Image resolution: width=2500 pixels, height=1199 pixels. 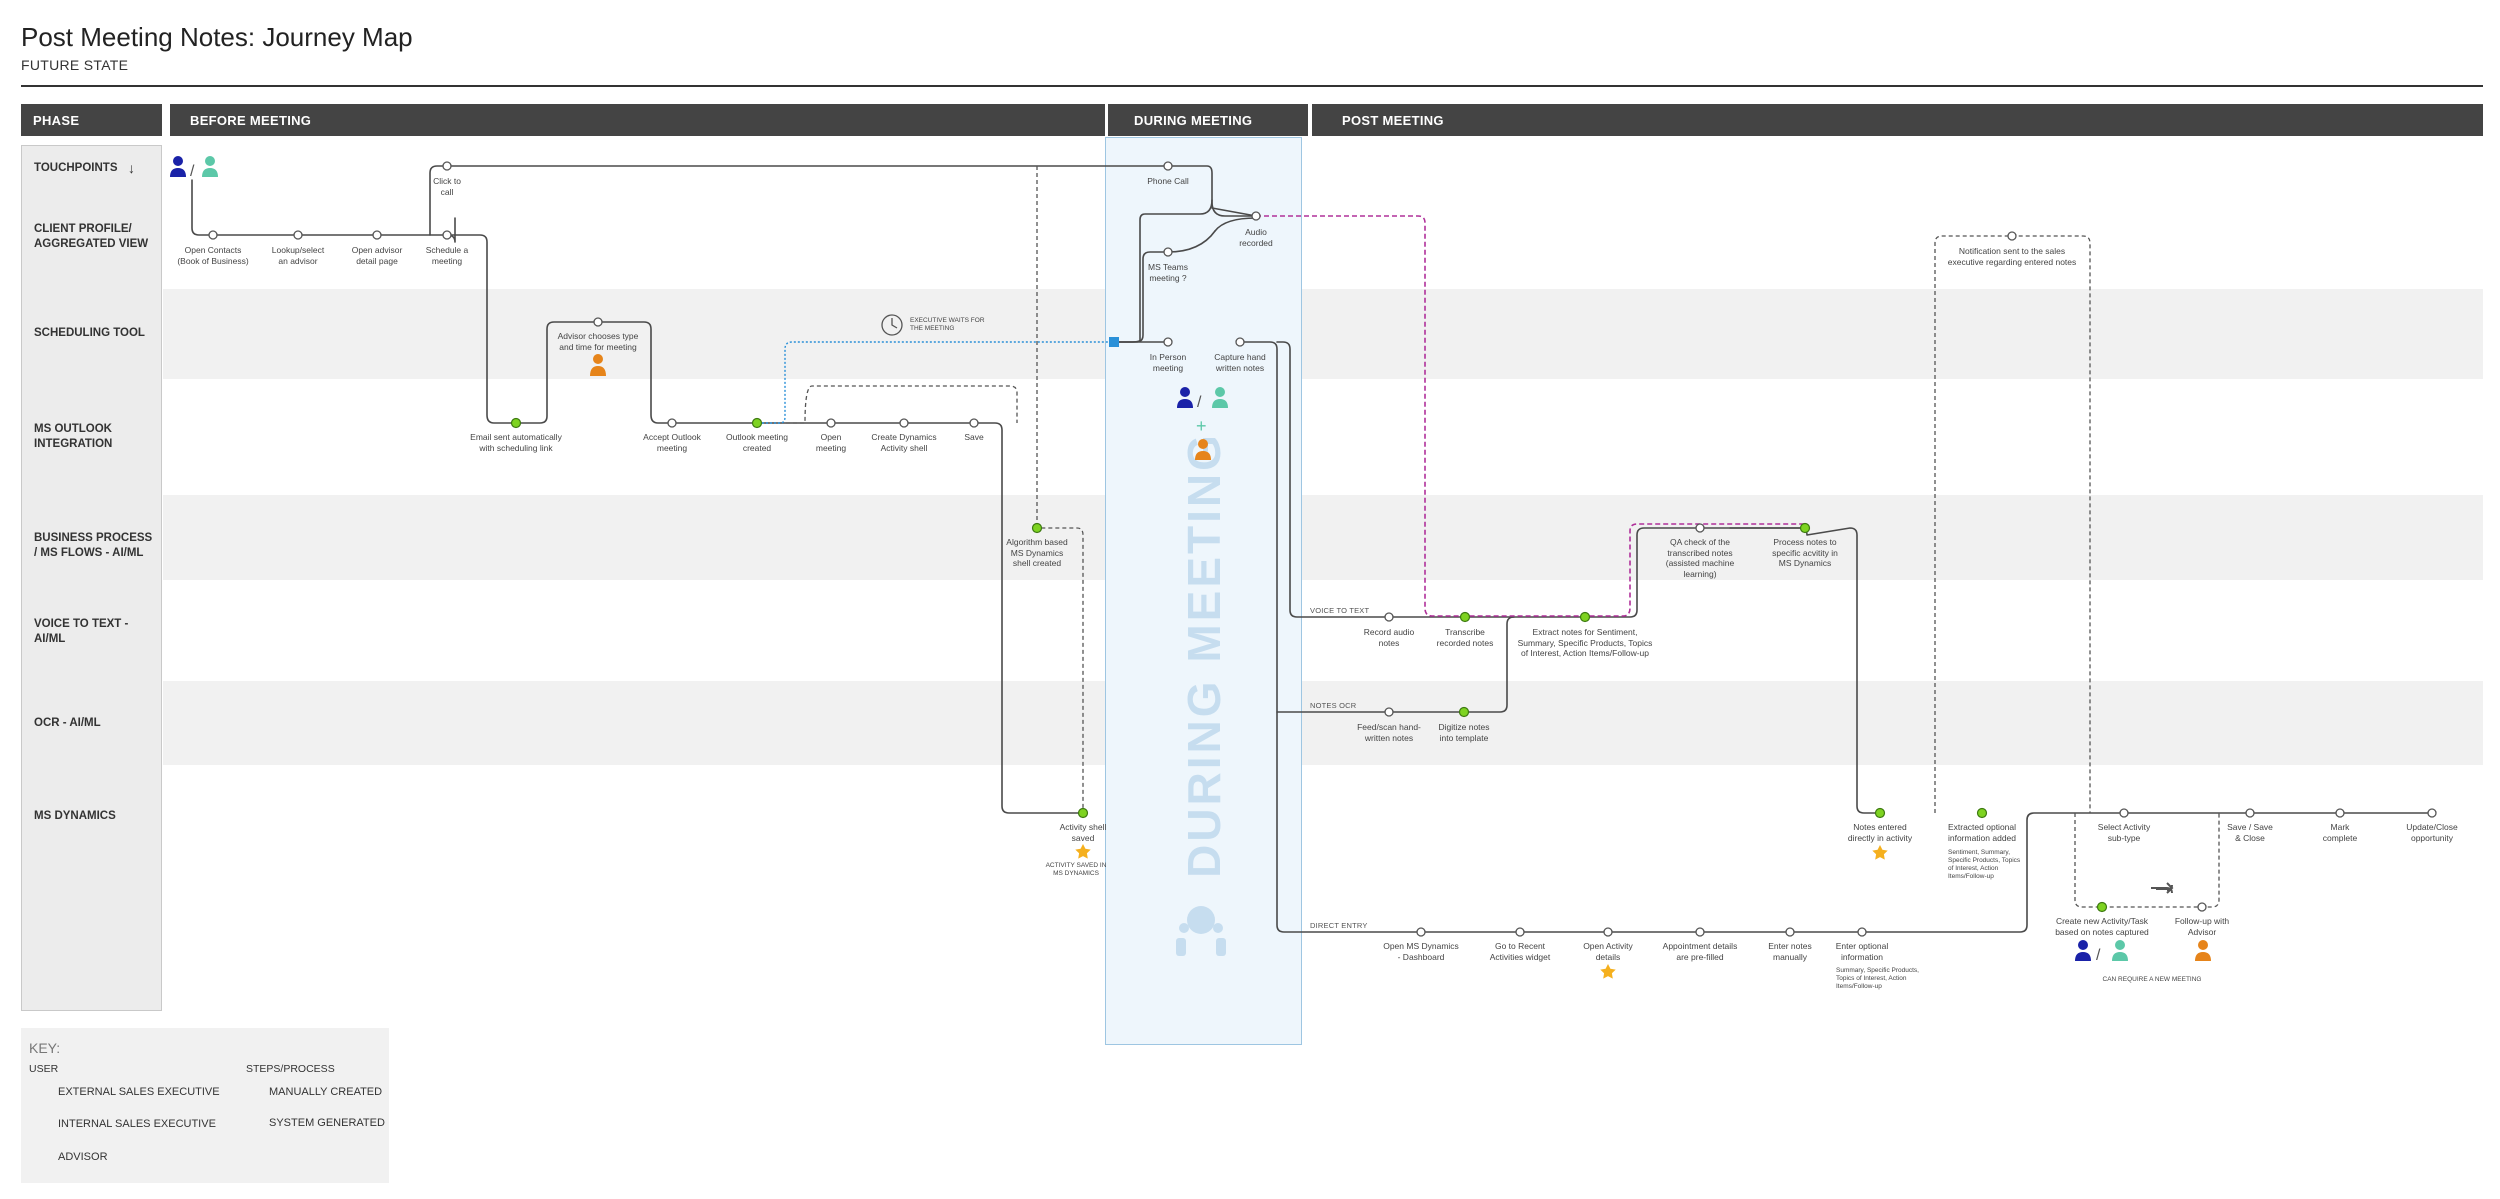 I want to click on step-go-recent: Go to Recent Activities widget, so click(x=1520, y=951).